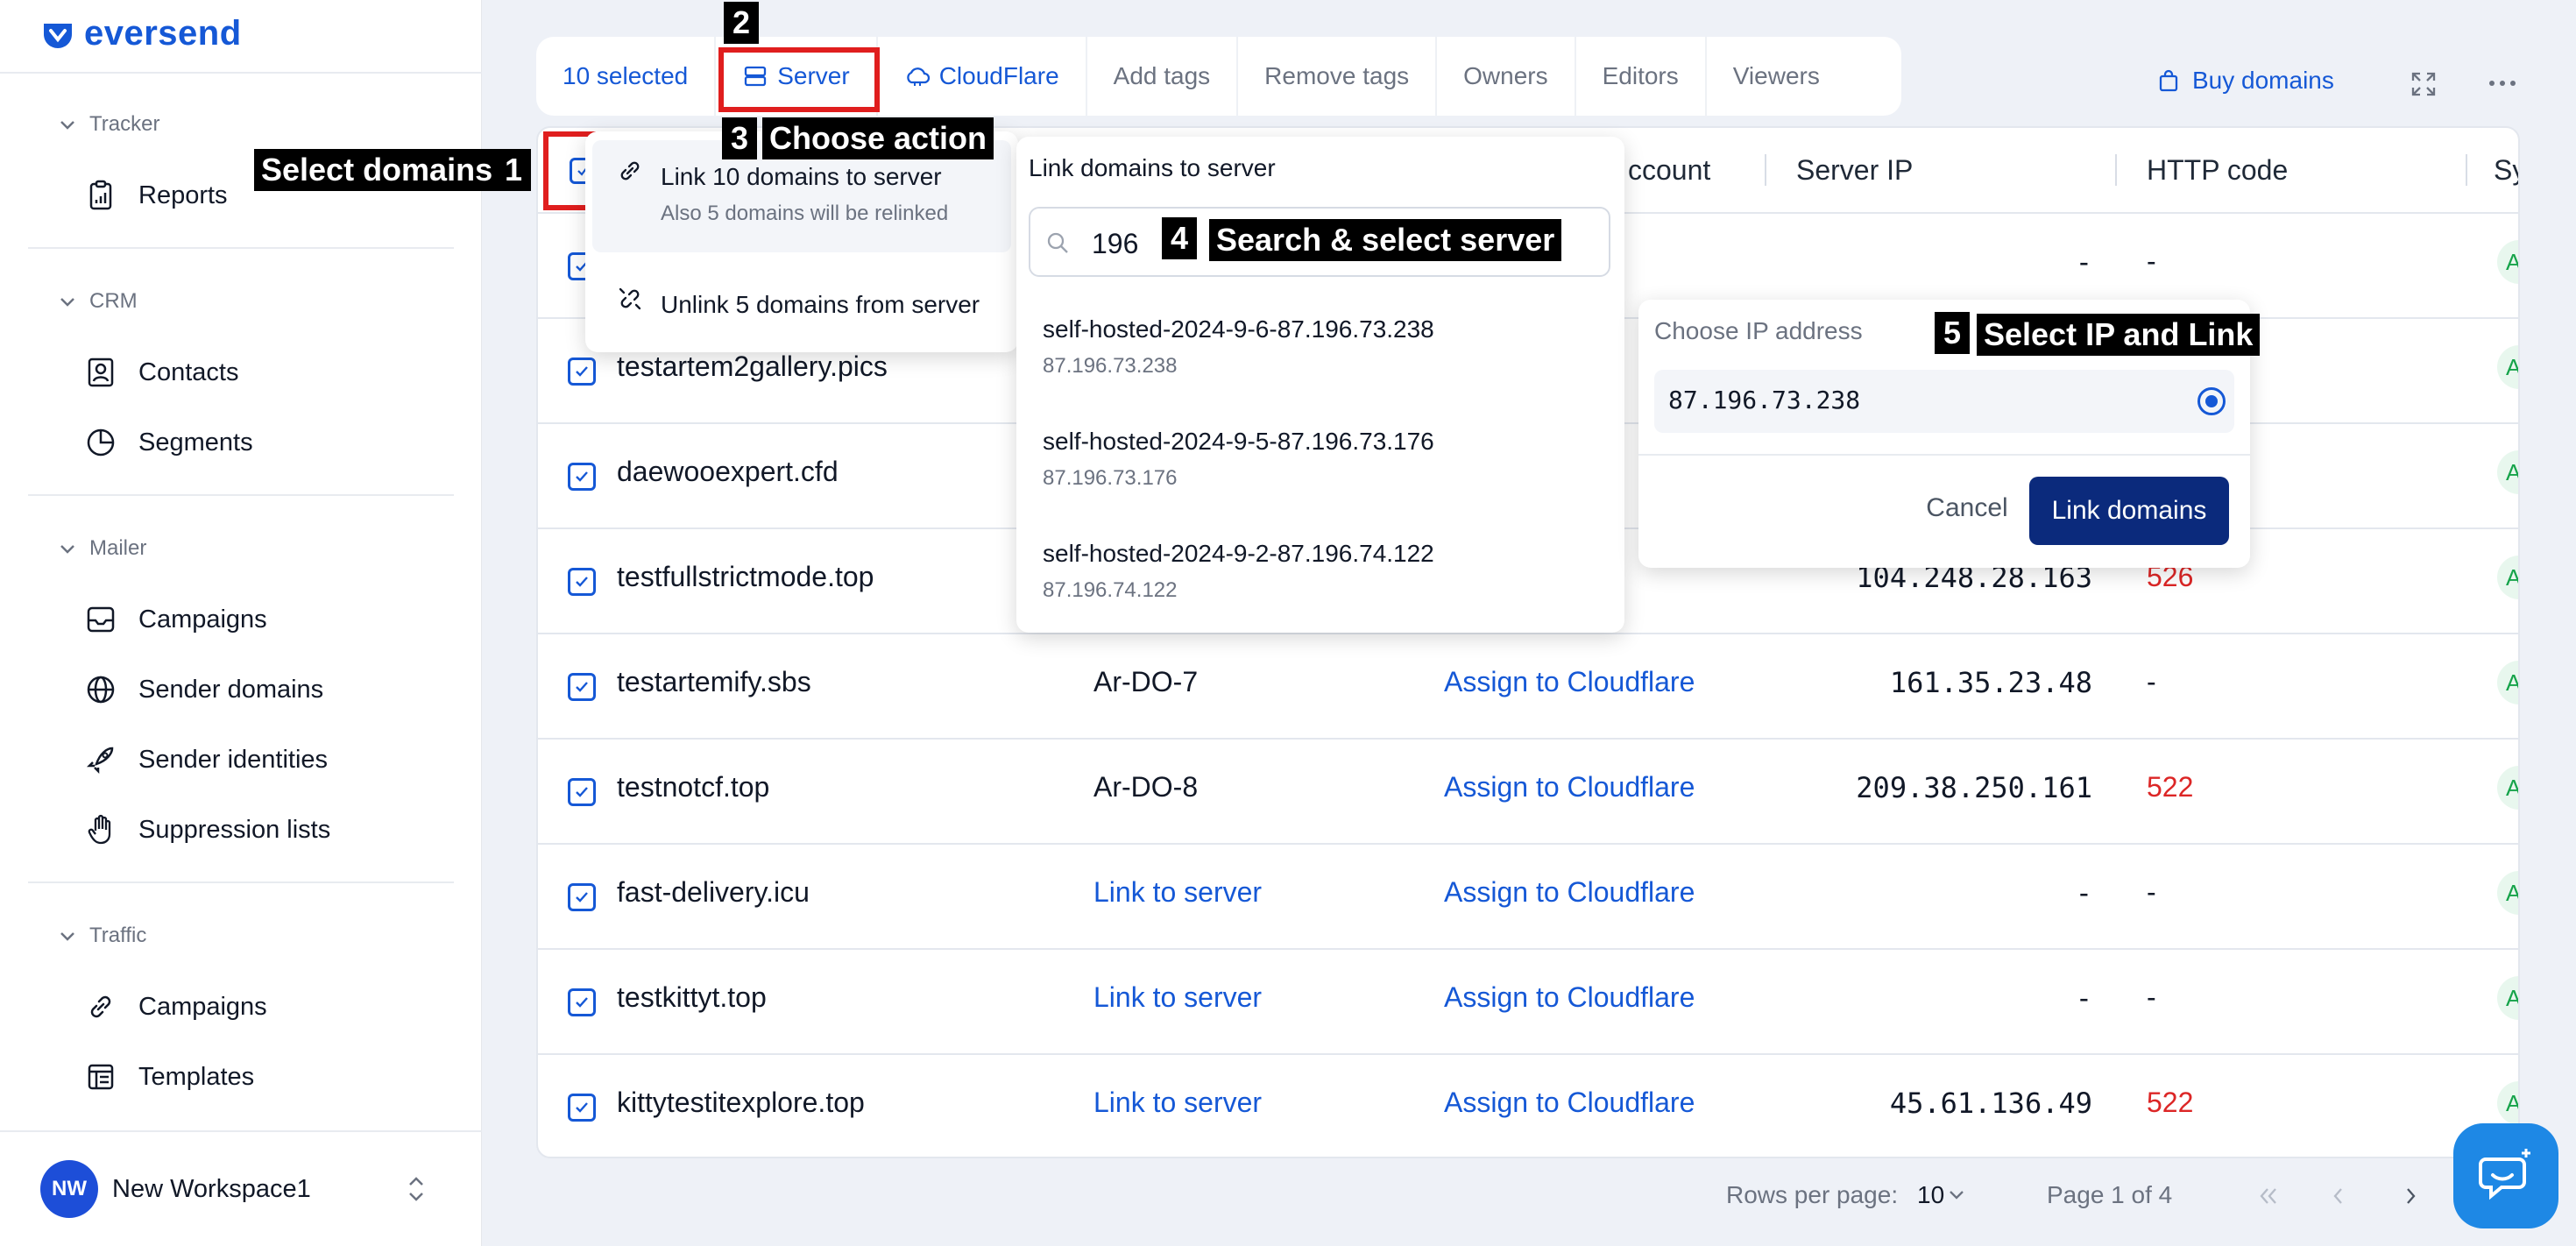 The width and height of the screenshot is (2576, 1246). I want to click on server-option-name: self-hosted-2024-9-6-87.196.73.238, so click(1238, 329).